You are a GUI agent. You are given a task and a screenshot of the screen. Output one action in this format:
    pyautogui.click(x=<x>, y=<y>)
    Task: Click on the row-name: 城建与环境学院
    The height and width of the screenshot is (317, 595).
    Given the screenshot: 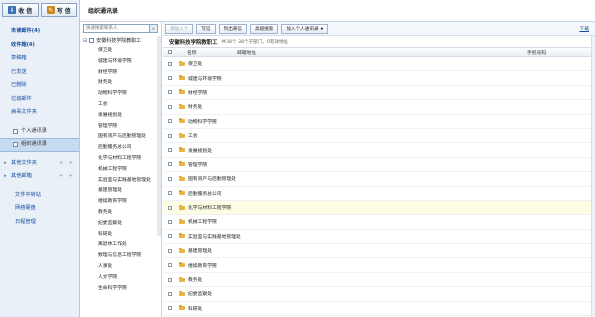 What is the action you would take?
    pyautogui.click(x=205, y=78)
    